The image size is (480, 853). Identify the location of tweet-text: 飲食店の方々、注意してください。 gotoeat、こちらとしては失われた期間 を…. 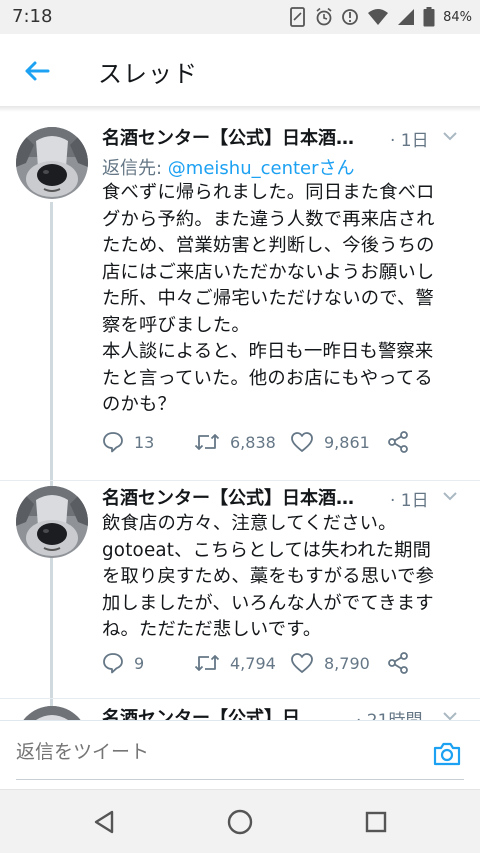
(268, 576).